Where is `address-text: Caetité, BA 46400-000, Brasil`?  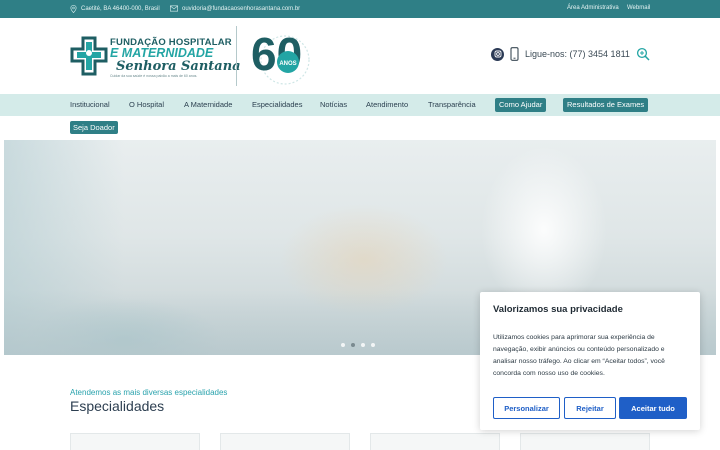
address-text: Caetité, BA 46400-000, Brasil is located at coordinates (120, 9).